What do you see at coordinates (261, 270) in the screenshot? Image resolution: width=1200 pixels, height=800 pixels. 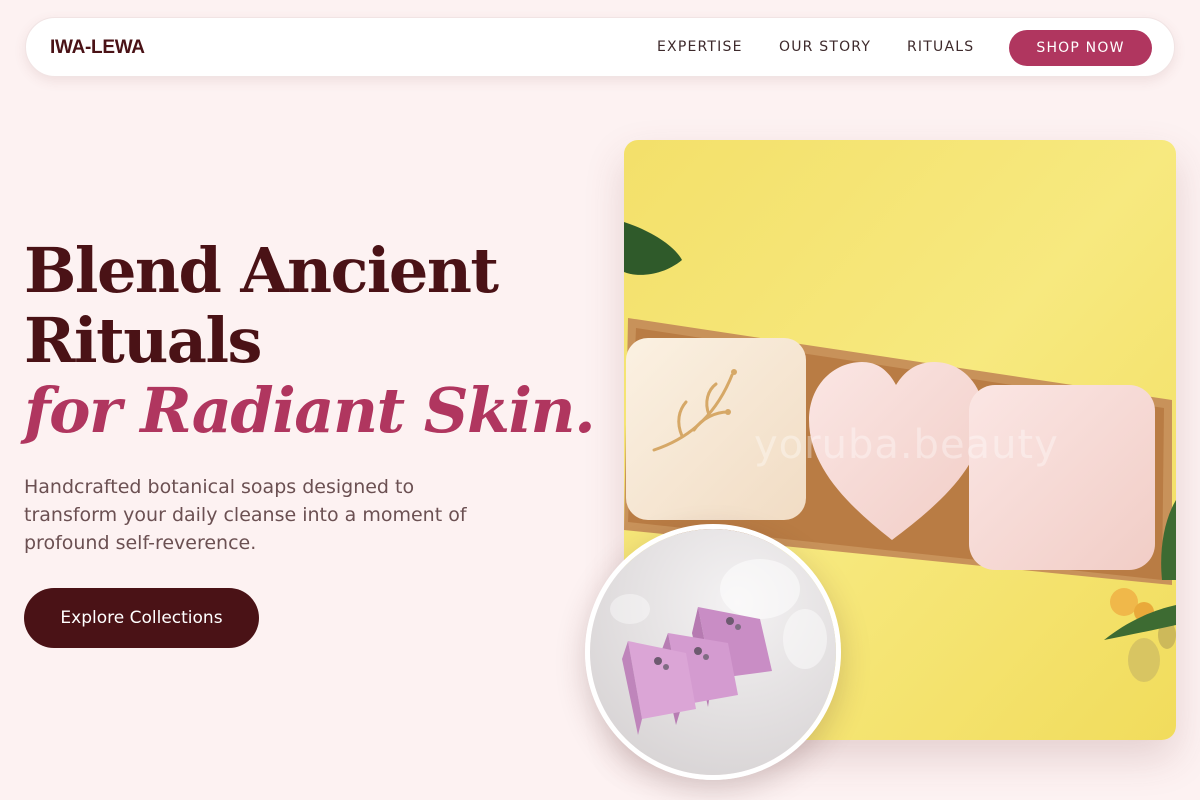 I see `headline-line-1: Blend Ancient` at bounding box center [261, 270].